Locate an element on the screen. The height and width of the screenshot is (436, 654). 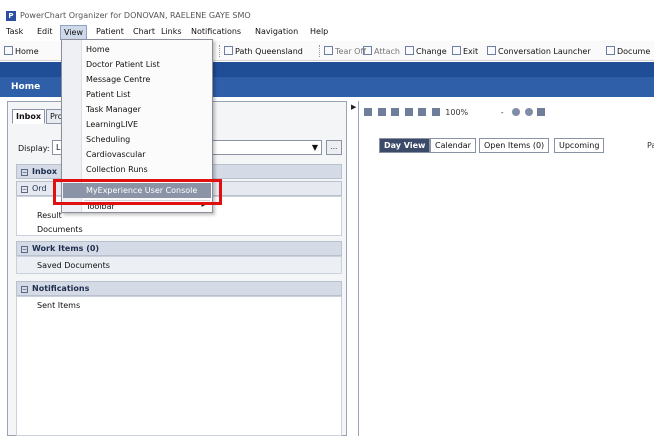
section-orders-label: Ord is located at coordinates (39, 188).